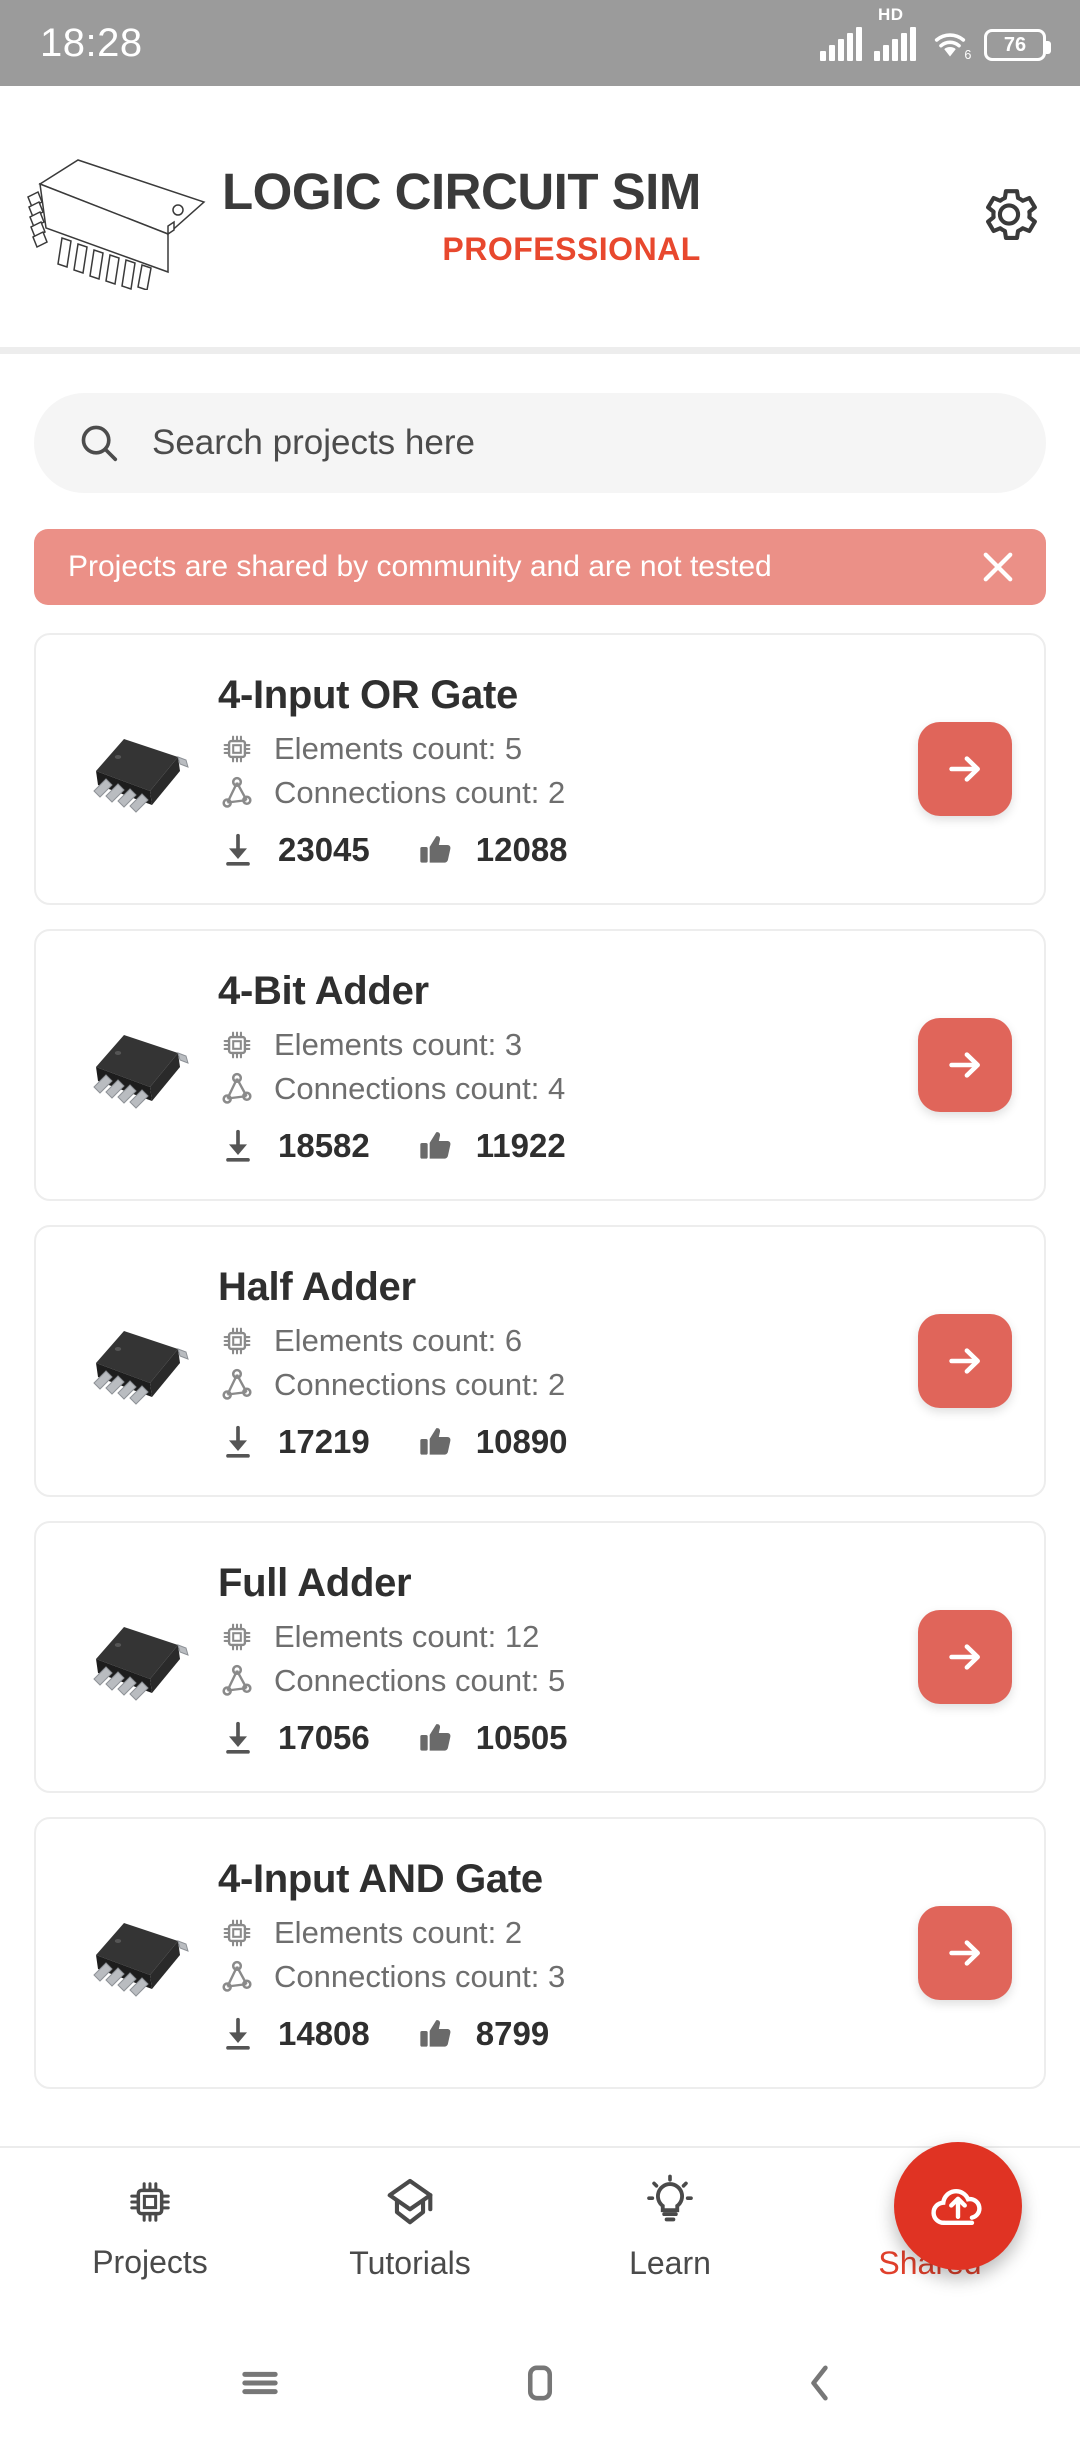 Image resolution: width=1080 pixels, height=2460 pixels. I want to click on project-stats: 23045 12088, so click(568, 850).